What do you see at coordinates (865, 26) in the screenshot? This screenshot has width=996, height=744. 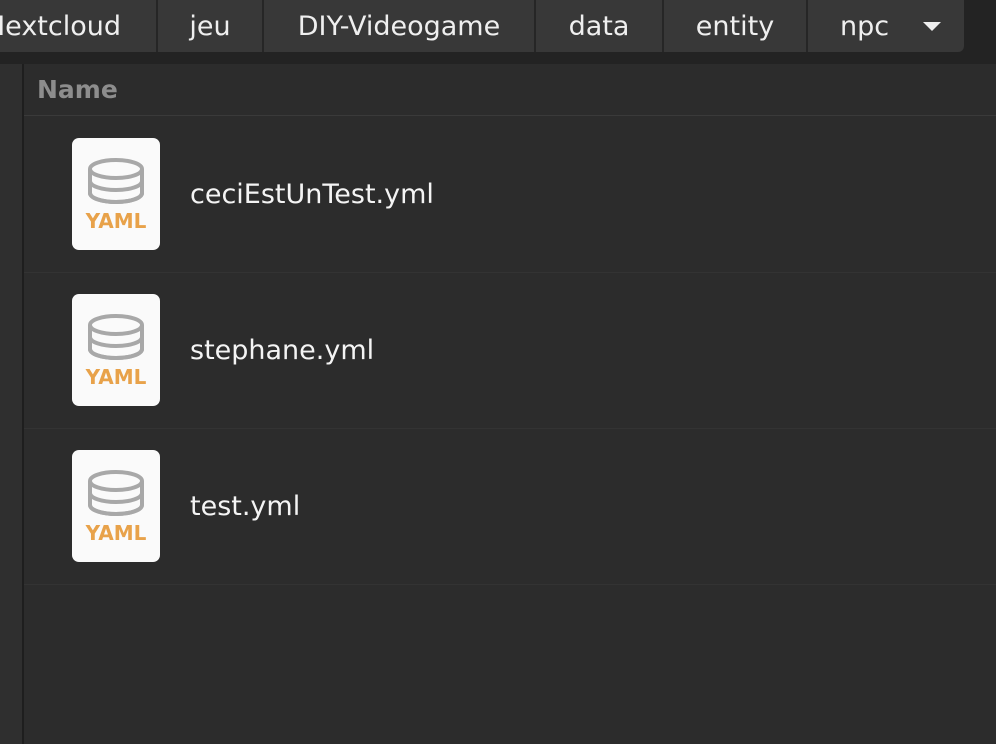 I see `breadcrumb-label: npc` at bounding box center [865, 26].